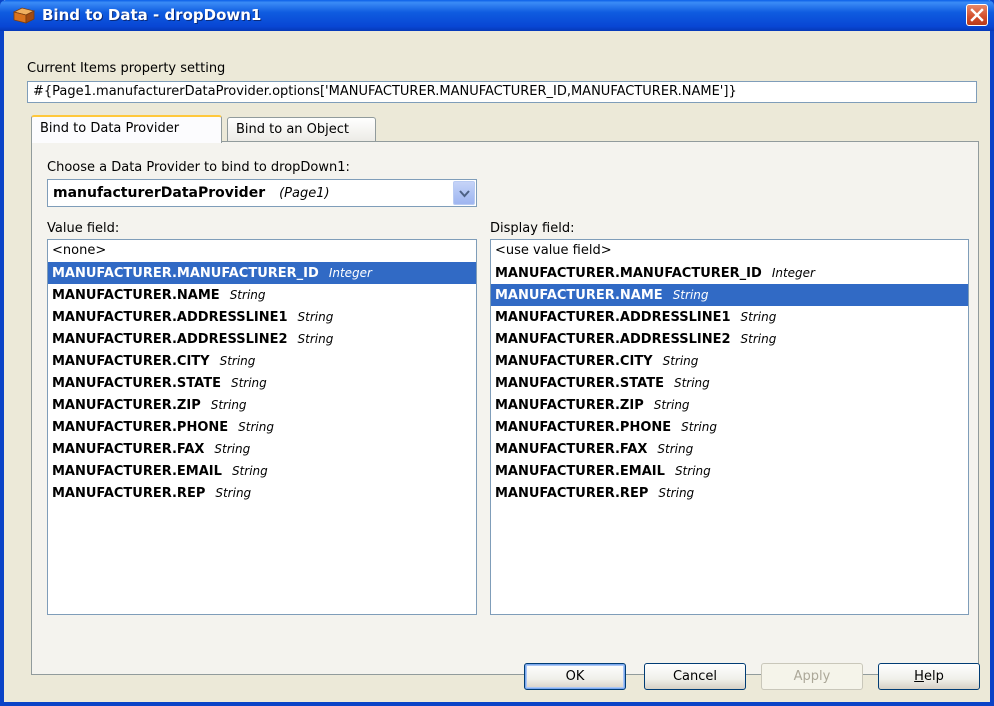 This screenshot has width=994, height=706. What do you see at coordinates (497, 15) in the screenshot?
I see `title-bar: Bind to Data - dropDown1` at bounding box center [497, 15].